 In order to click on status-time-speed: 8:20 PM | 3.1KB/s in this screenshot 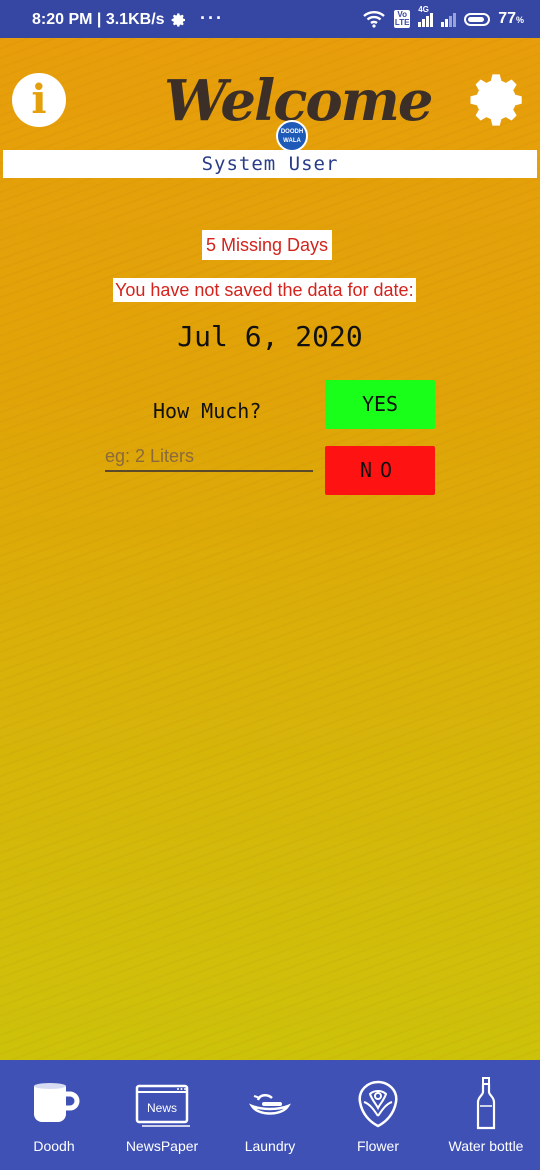, I will do `click(98, 19)`.